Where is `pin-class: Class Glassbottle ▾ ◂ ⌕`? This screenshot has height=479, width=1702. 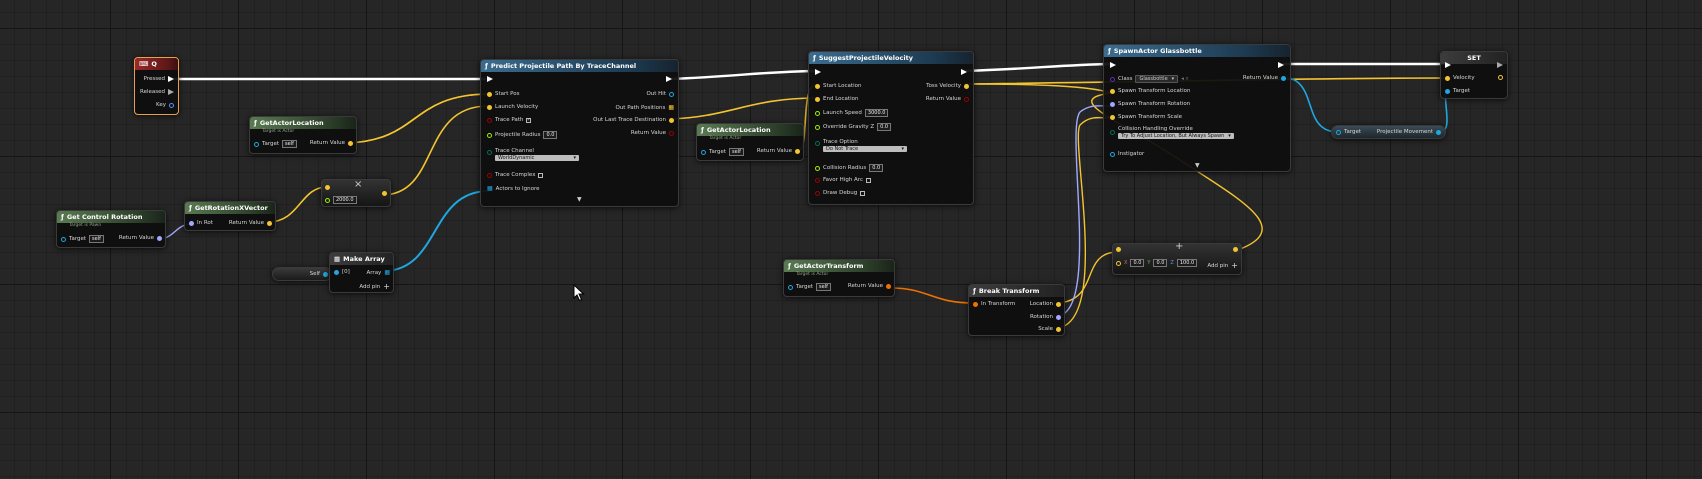
pin-class: Class Glassbottle ▾ ◂ ⌕ is located at coordinates (1149, 79).